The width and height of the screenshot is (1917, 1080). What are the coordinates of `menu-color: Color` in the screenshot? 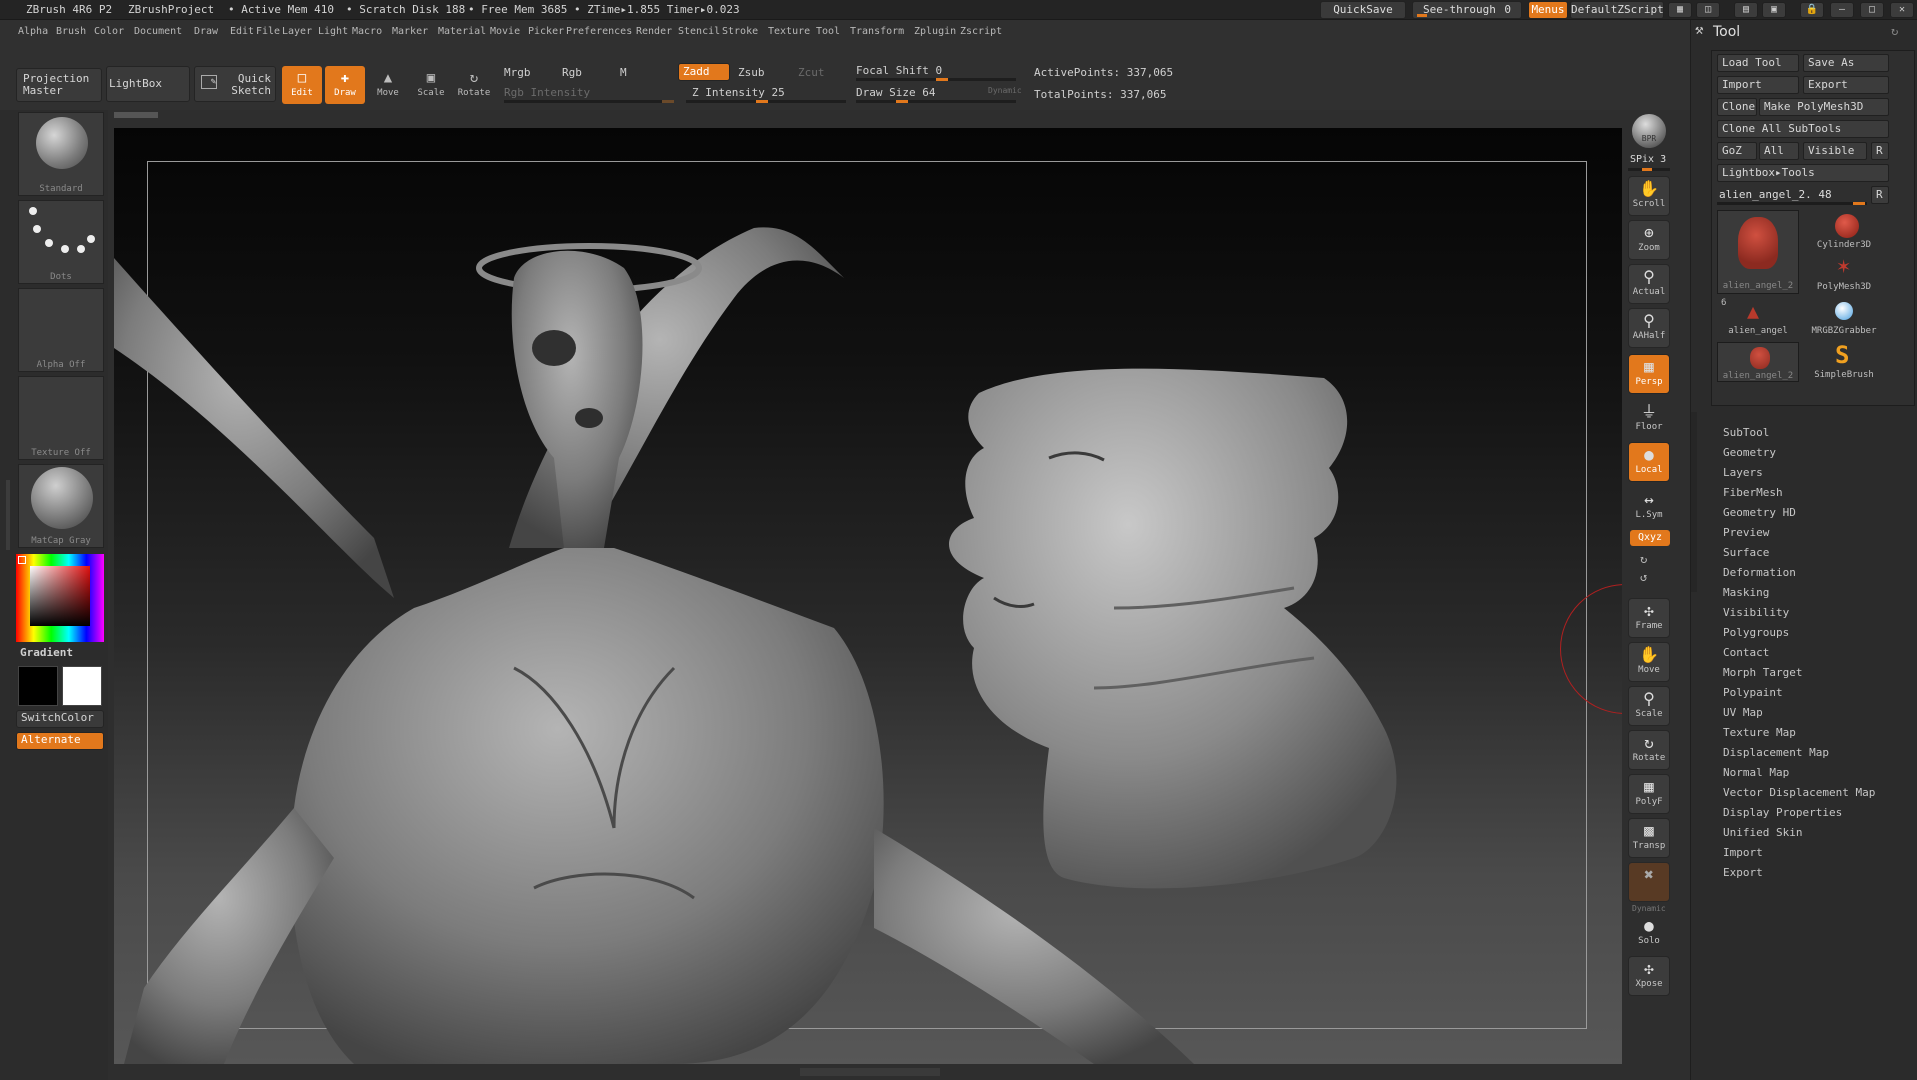 It's located at (109, 31).